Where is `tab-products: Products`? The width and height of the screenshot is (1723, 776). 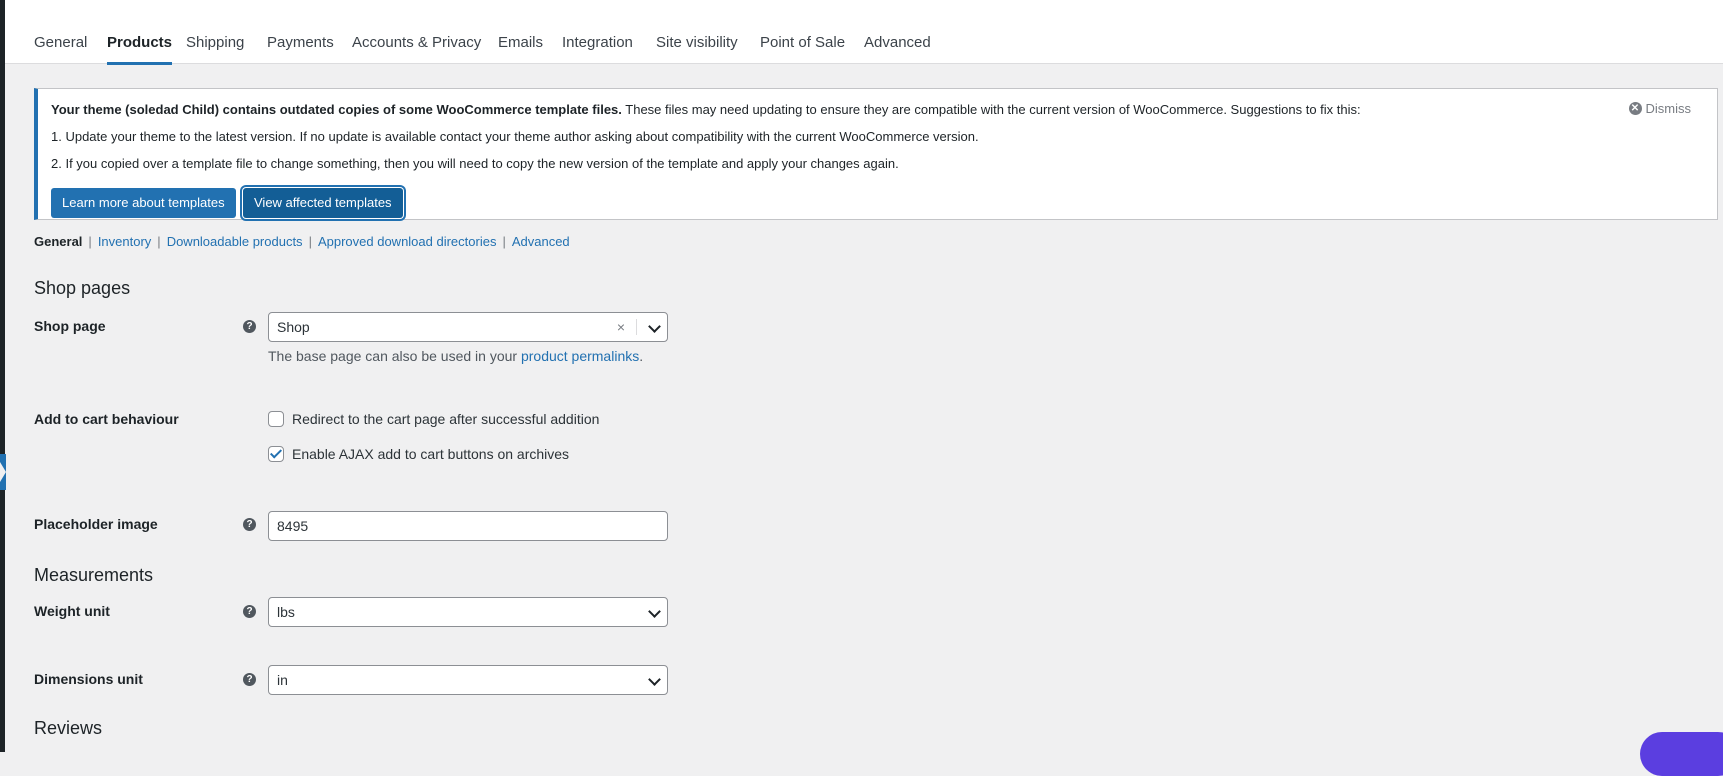 tab-products: Products is located at coordinates (140, 49).